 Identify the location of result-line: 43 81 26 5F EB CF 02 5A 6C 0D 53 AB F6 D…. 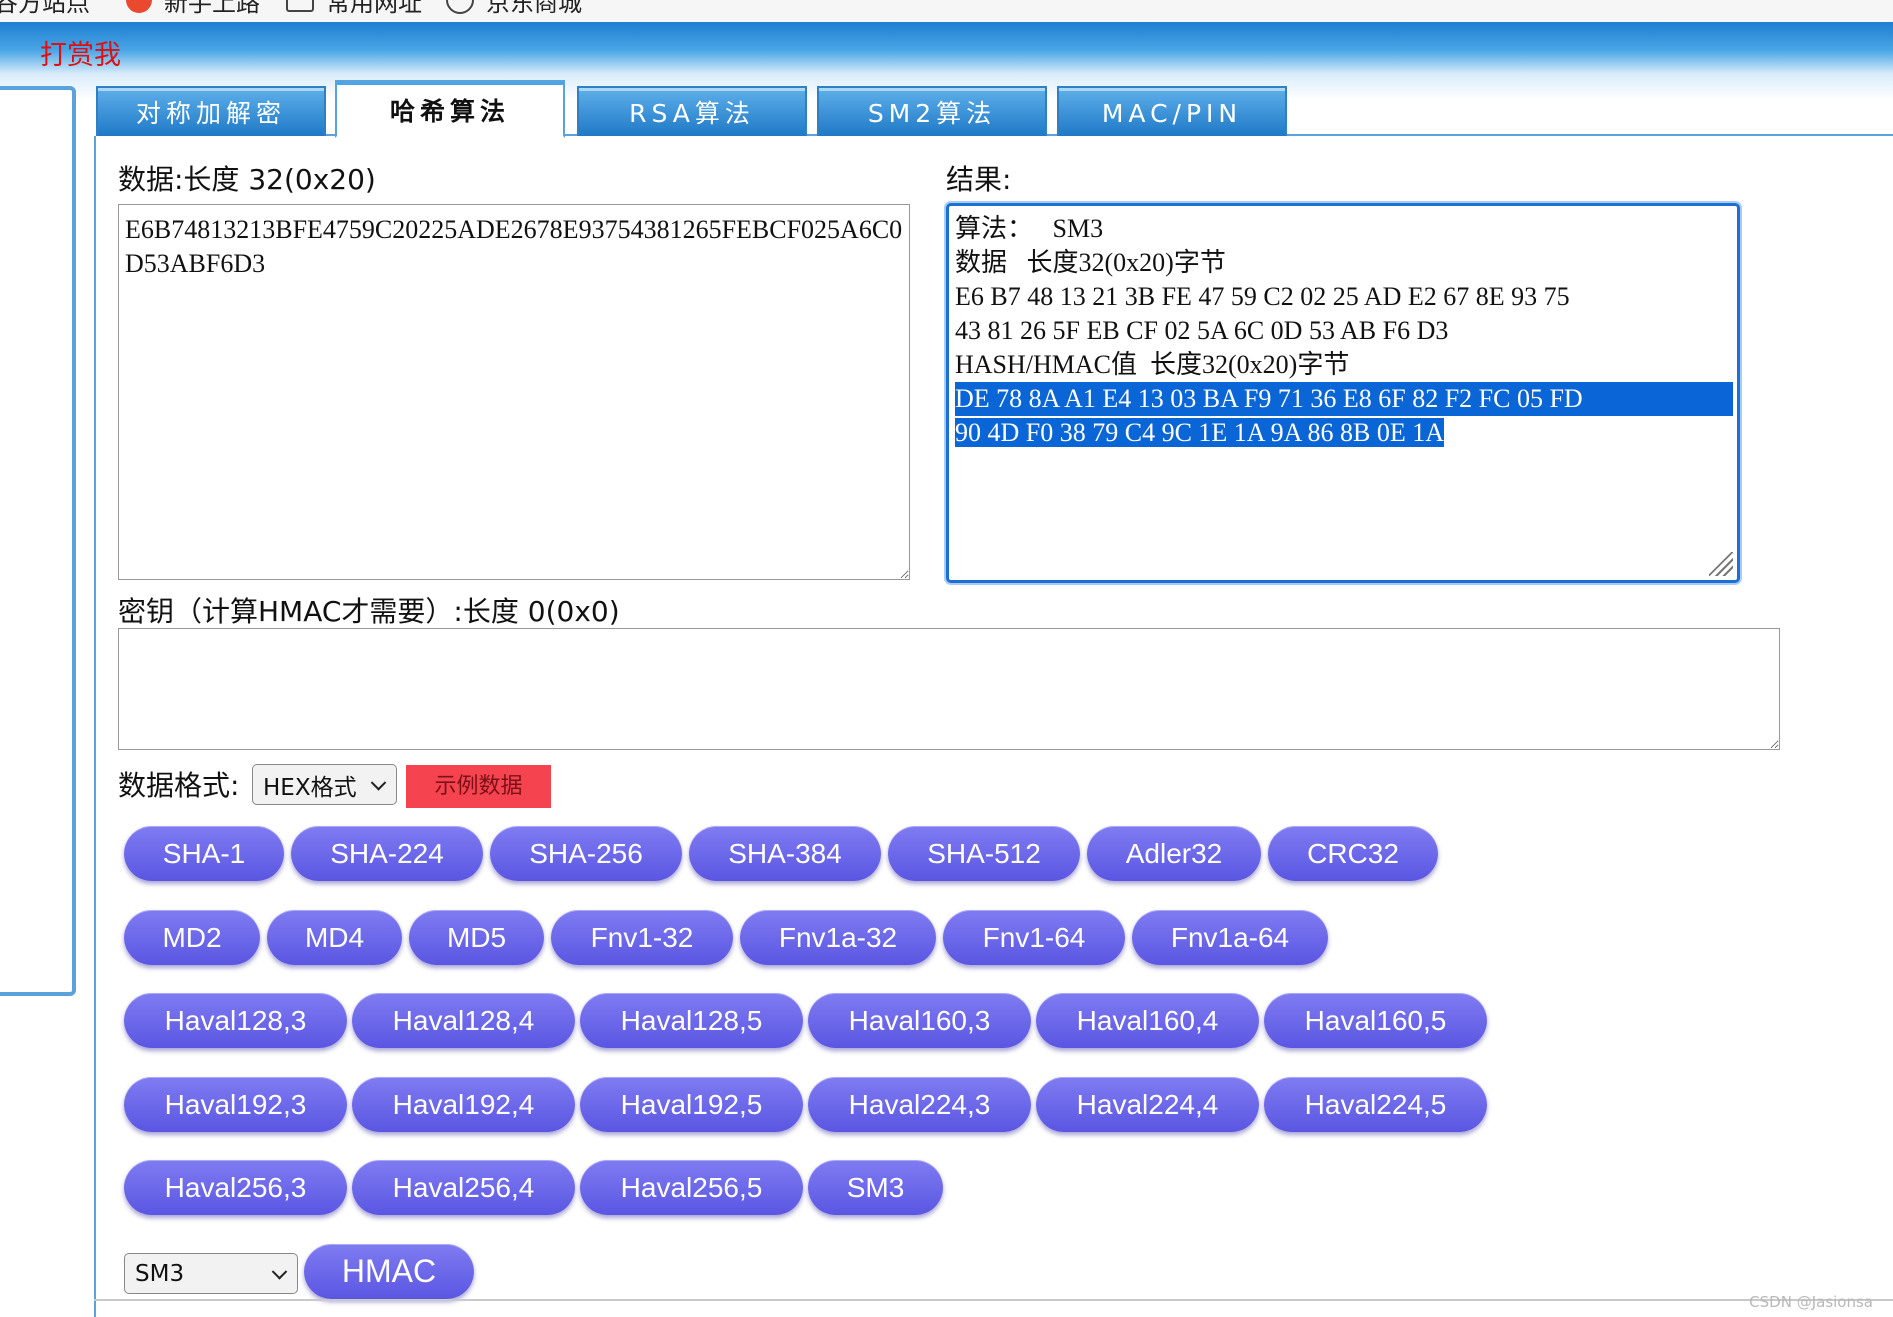
(1202, 330).